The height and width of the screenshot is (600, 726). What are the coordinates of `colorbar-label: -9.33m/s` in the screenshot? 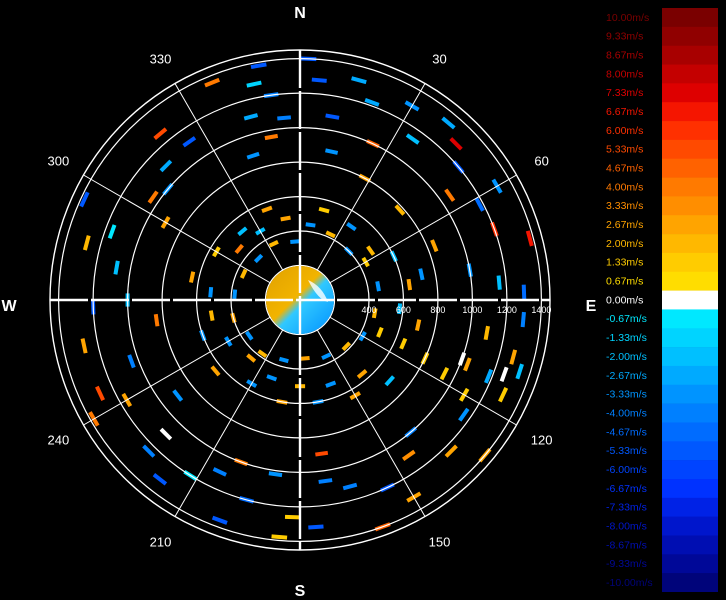 It's located at (626, 564).